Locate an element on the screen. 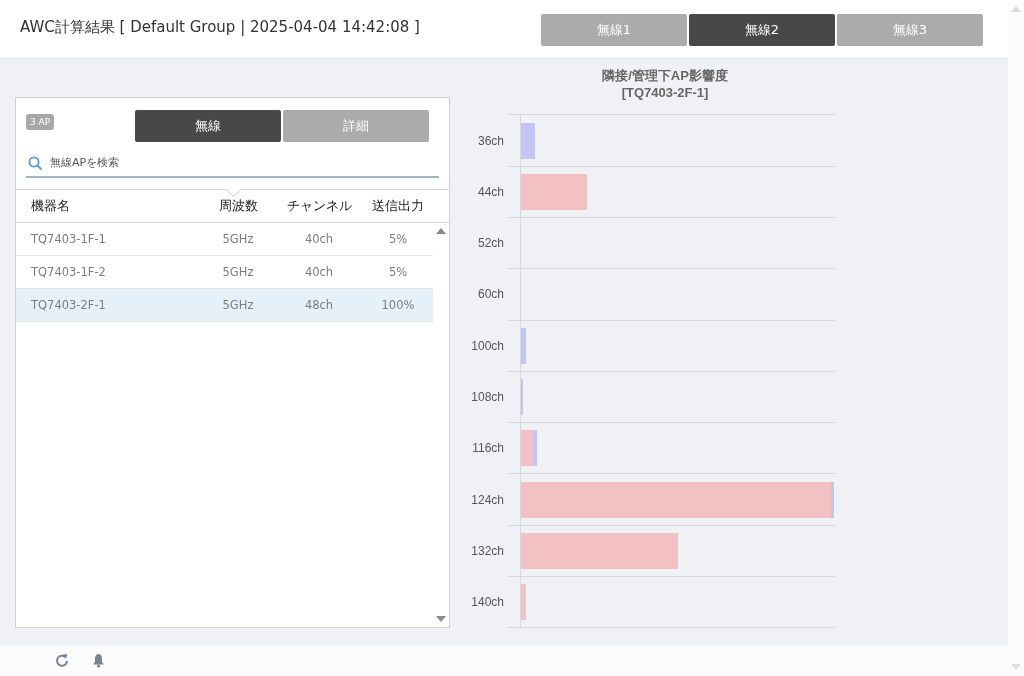 The image size is (1024, 676). column-header: チャンネル is located at coordinates (319, 206).